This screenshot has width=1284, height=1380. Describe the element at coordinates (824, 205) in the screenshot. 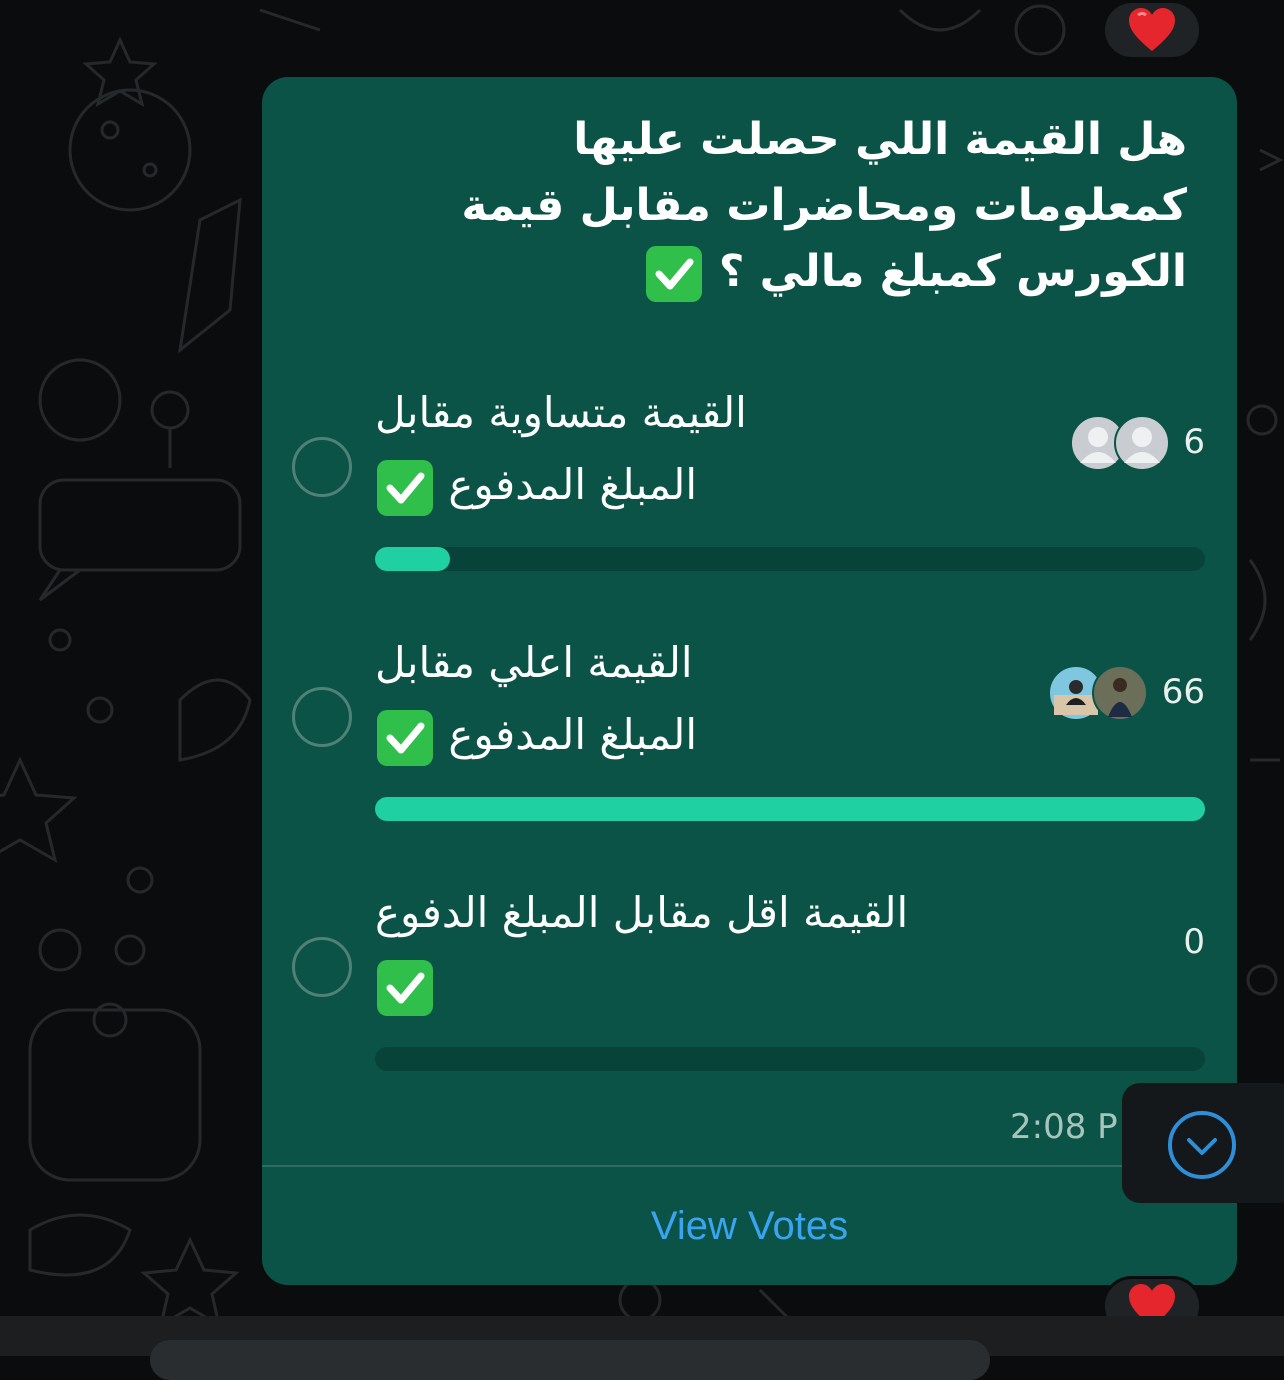

I see `poll-question-line: كمعلومات ومحاضرات مقابل قيمة` at that location.